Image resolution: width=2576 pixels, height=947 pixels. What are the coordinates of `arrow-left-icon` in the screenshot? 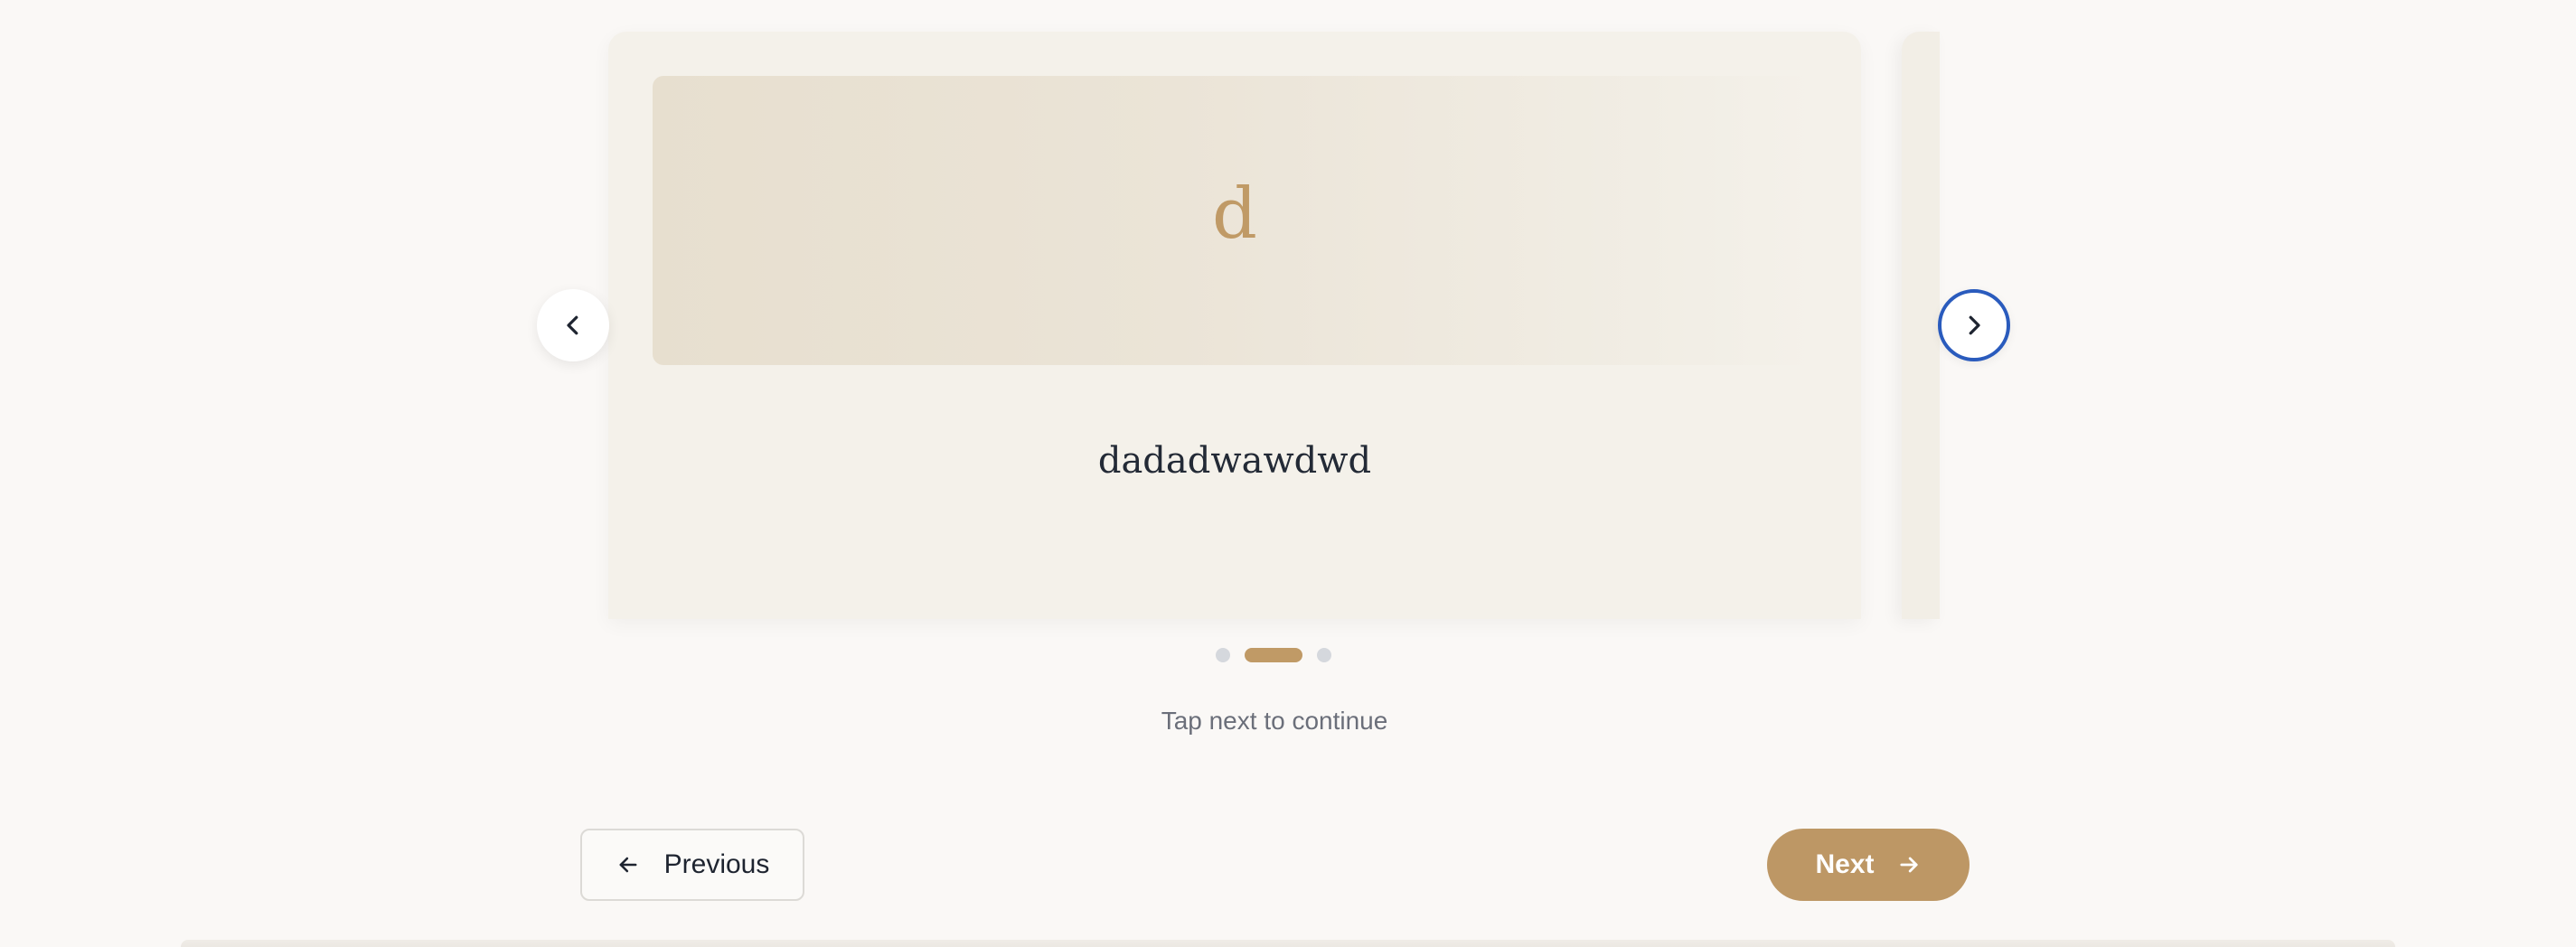 It's located at (628, 864).